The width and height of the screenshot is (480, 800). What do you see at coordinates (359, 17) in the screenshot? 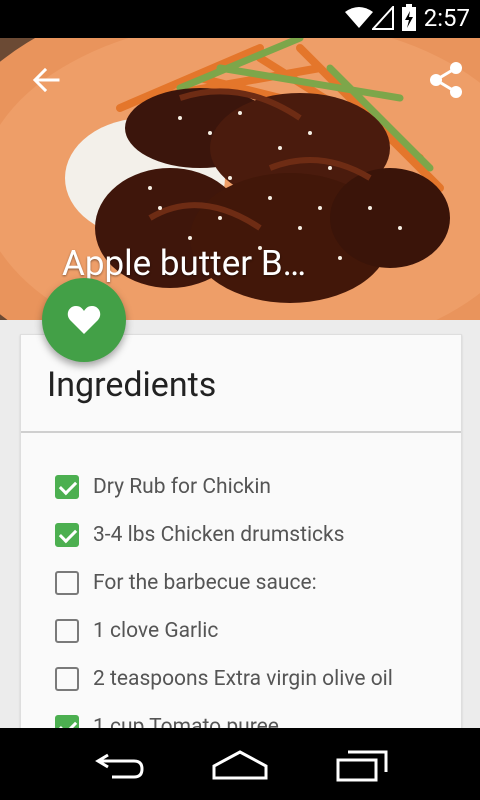
I see `wifi-icon` at bounding box center [359, 17].